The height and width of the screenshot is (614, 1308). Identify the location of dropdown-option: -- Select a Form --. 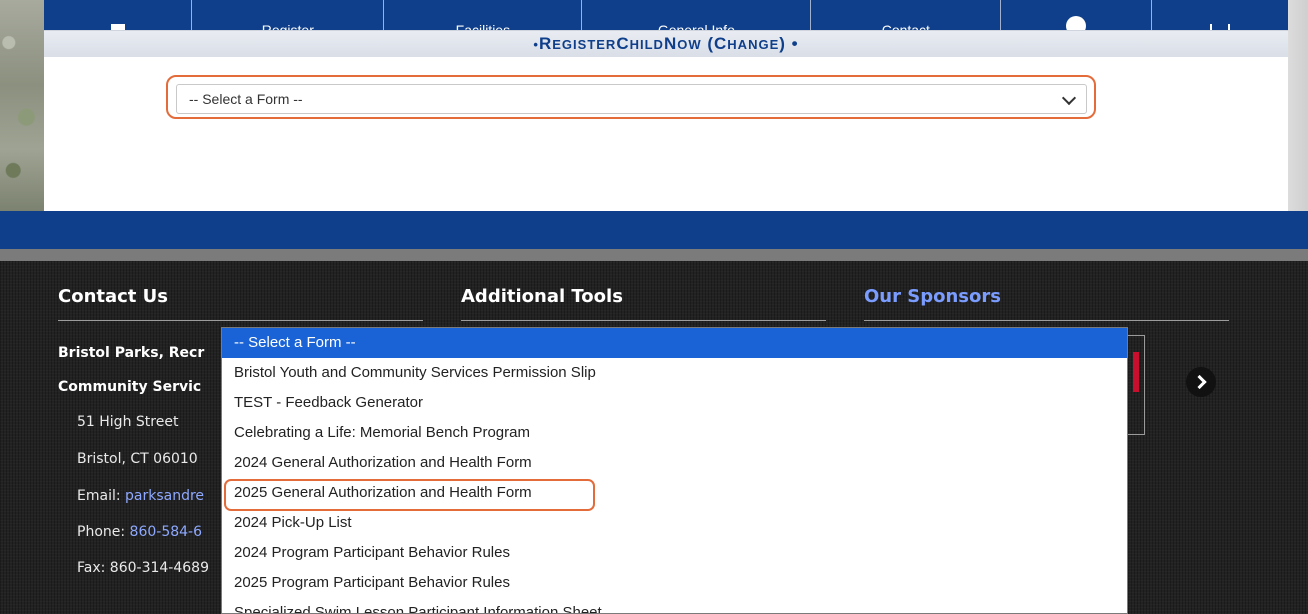
(674, 343).